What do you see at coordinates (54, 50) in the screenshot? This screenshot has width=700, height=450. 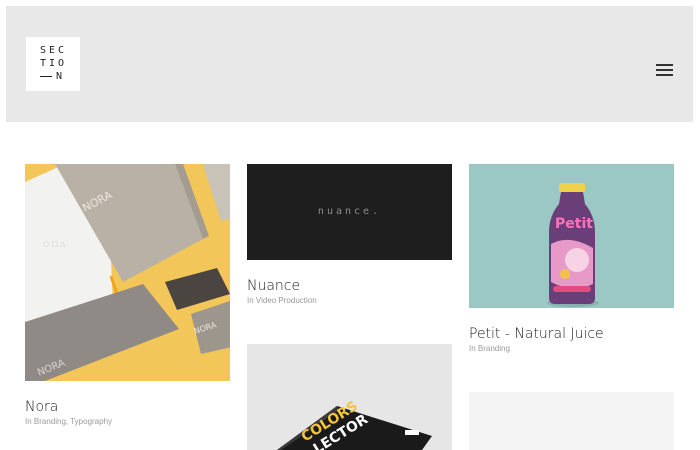 I see `logo-line-1: SEC` at bounding box center [54, 50].